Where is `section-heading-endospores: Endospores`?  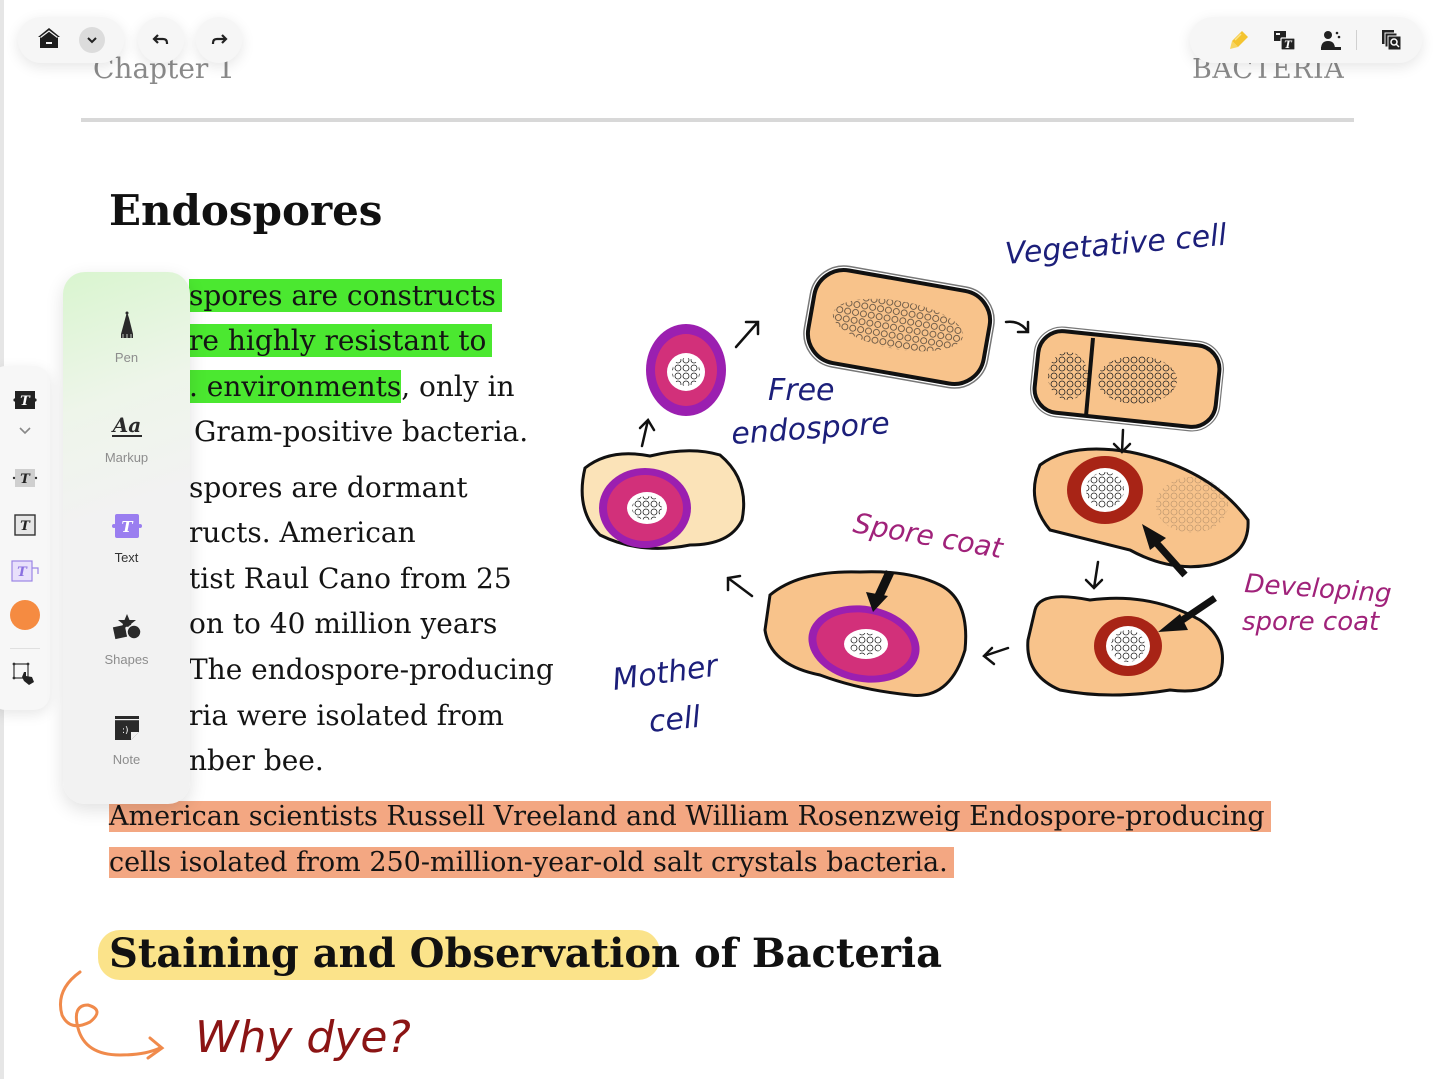 section-heading-endospores: Endospores is located at coordinates (246, 210).